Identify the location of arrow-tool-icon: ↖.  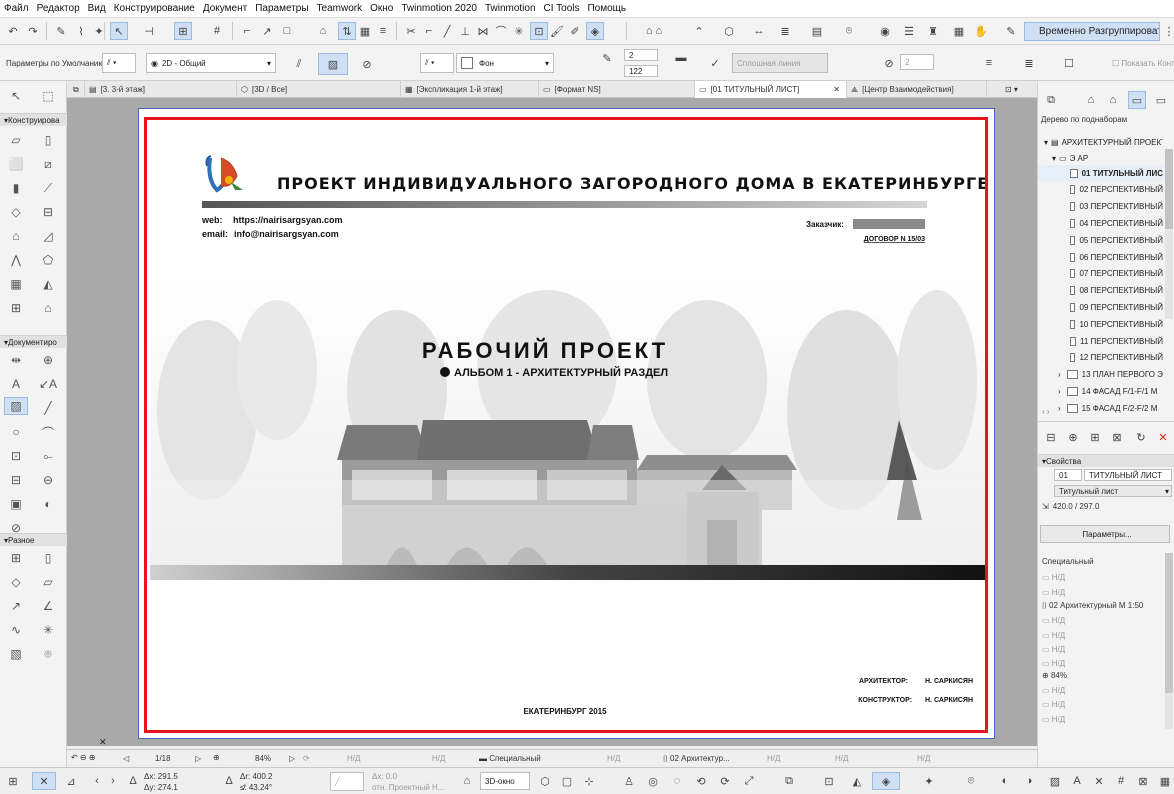
(119, 31).